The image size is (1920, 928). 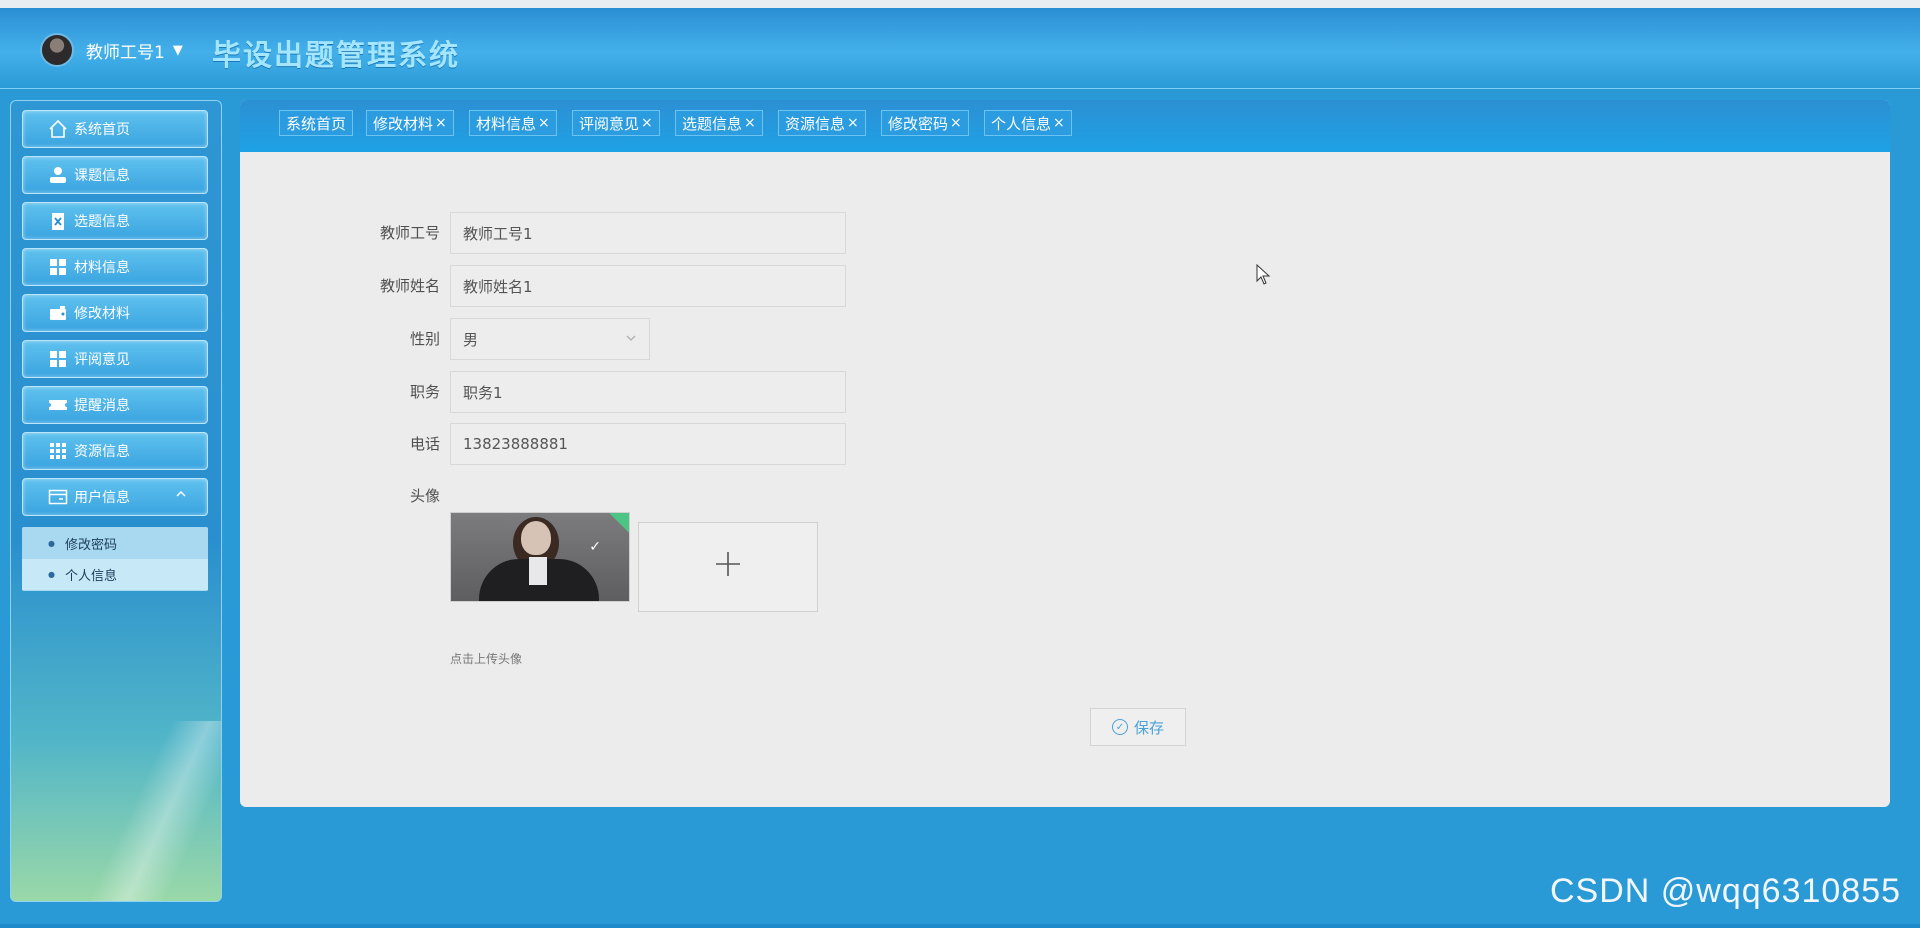 What do you see at coordinates (409, 233) in the screenshot?
I see `teacher-id-label: 教师工号` at bounding box center [409, 233].